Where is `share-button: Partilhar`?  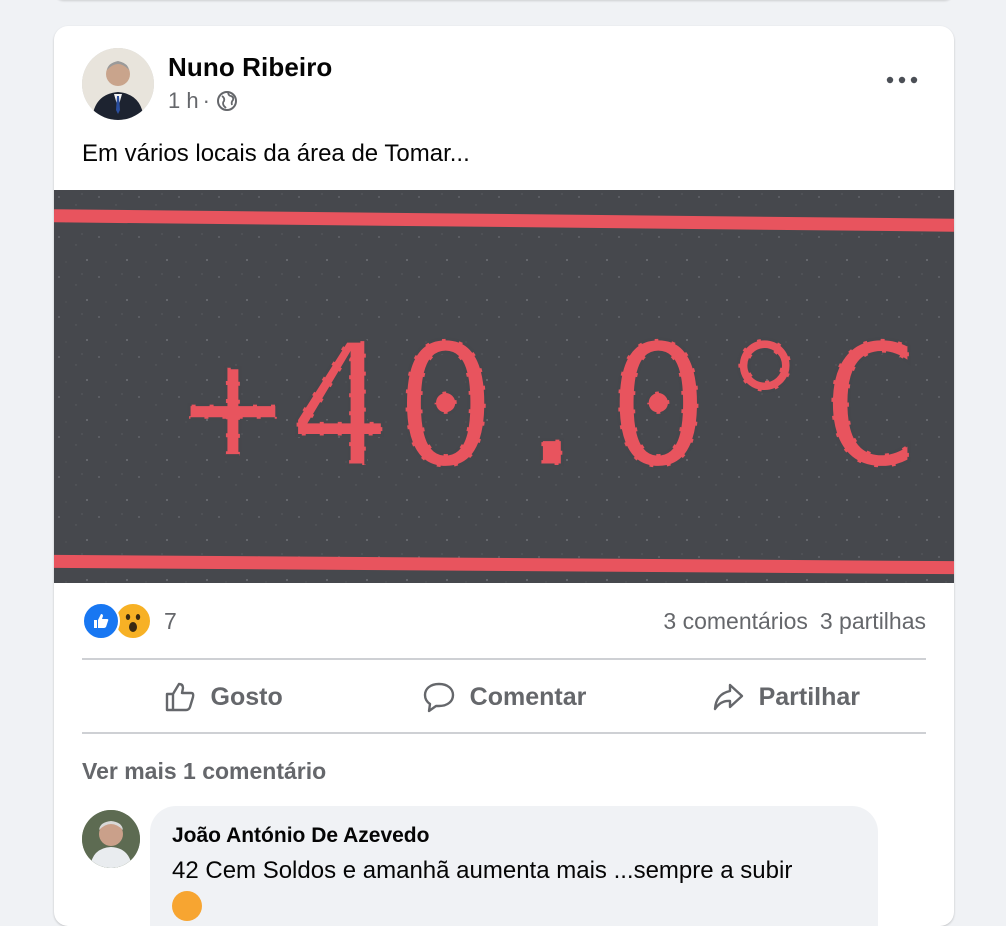
share-button: Partilhar is located at coordinates (785, 697).